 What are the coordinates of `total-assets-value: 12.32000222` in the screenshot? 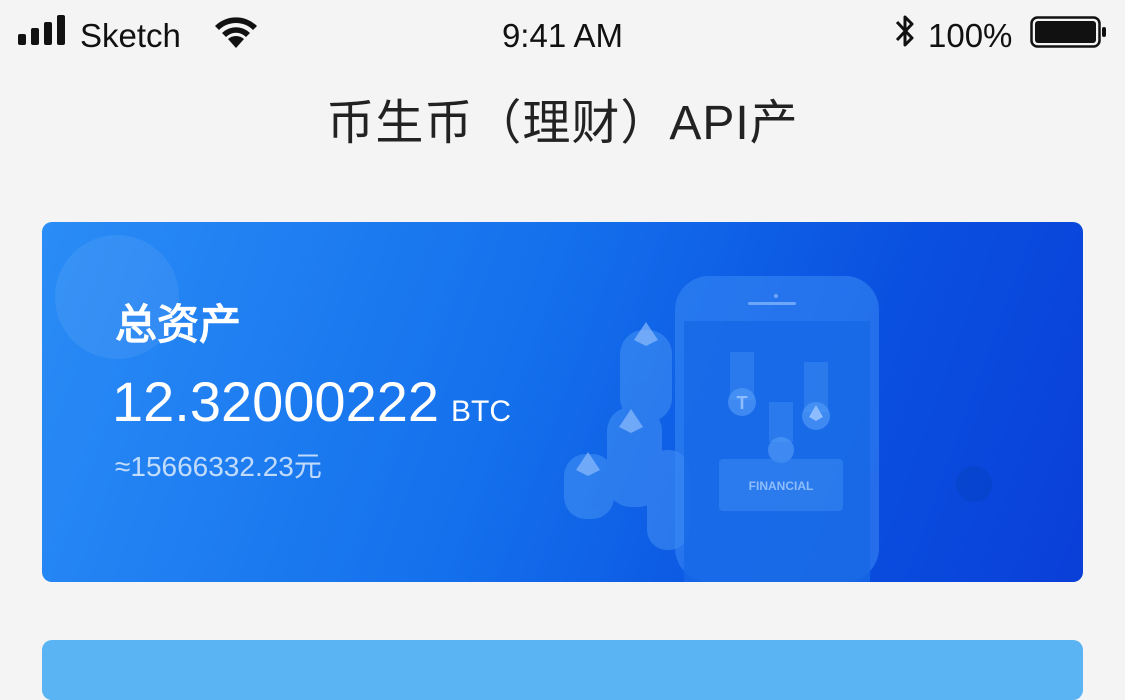 It's located at (276, 401).